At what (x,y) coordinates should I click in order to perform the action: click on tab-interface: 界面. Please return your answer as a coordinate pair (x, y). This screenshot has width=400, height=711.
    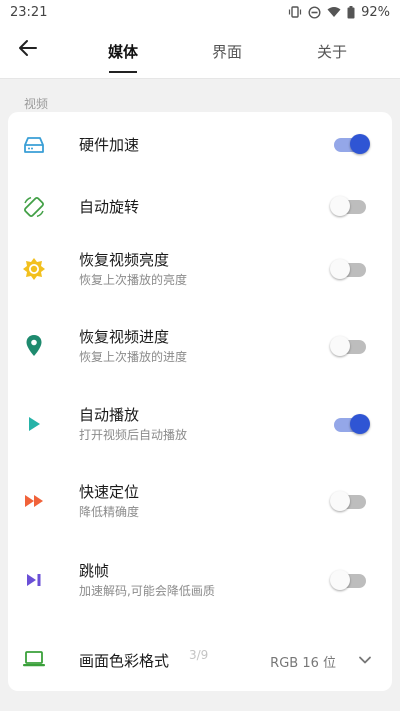
    Looking at the image, I should click on (227, 51).